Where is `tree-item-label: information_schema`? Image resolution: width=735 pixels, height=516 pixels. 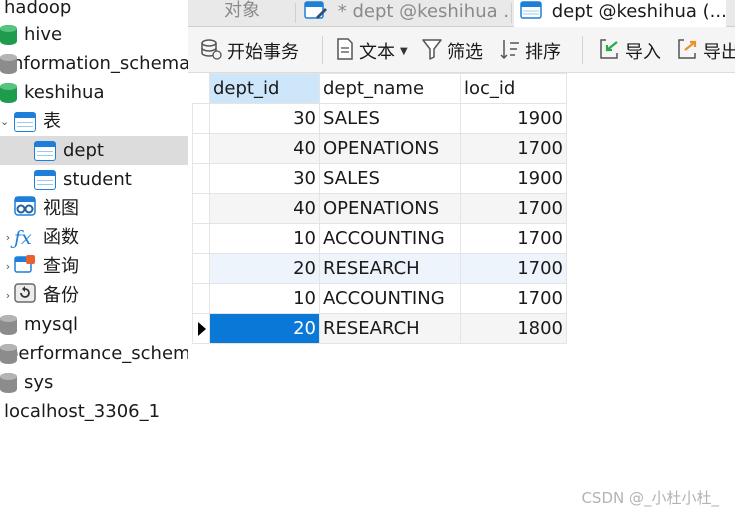
tree-item-label: information_schema is located at coordinates (97, 63).